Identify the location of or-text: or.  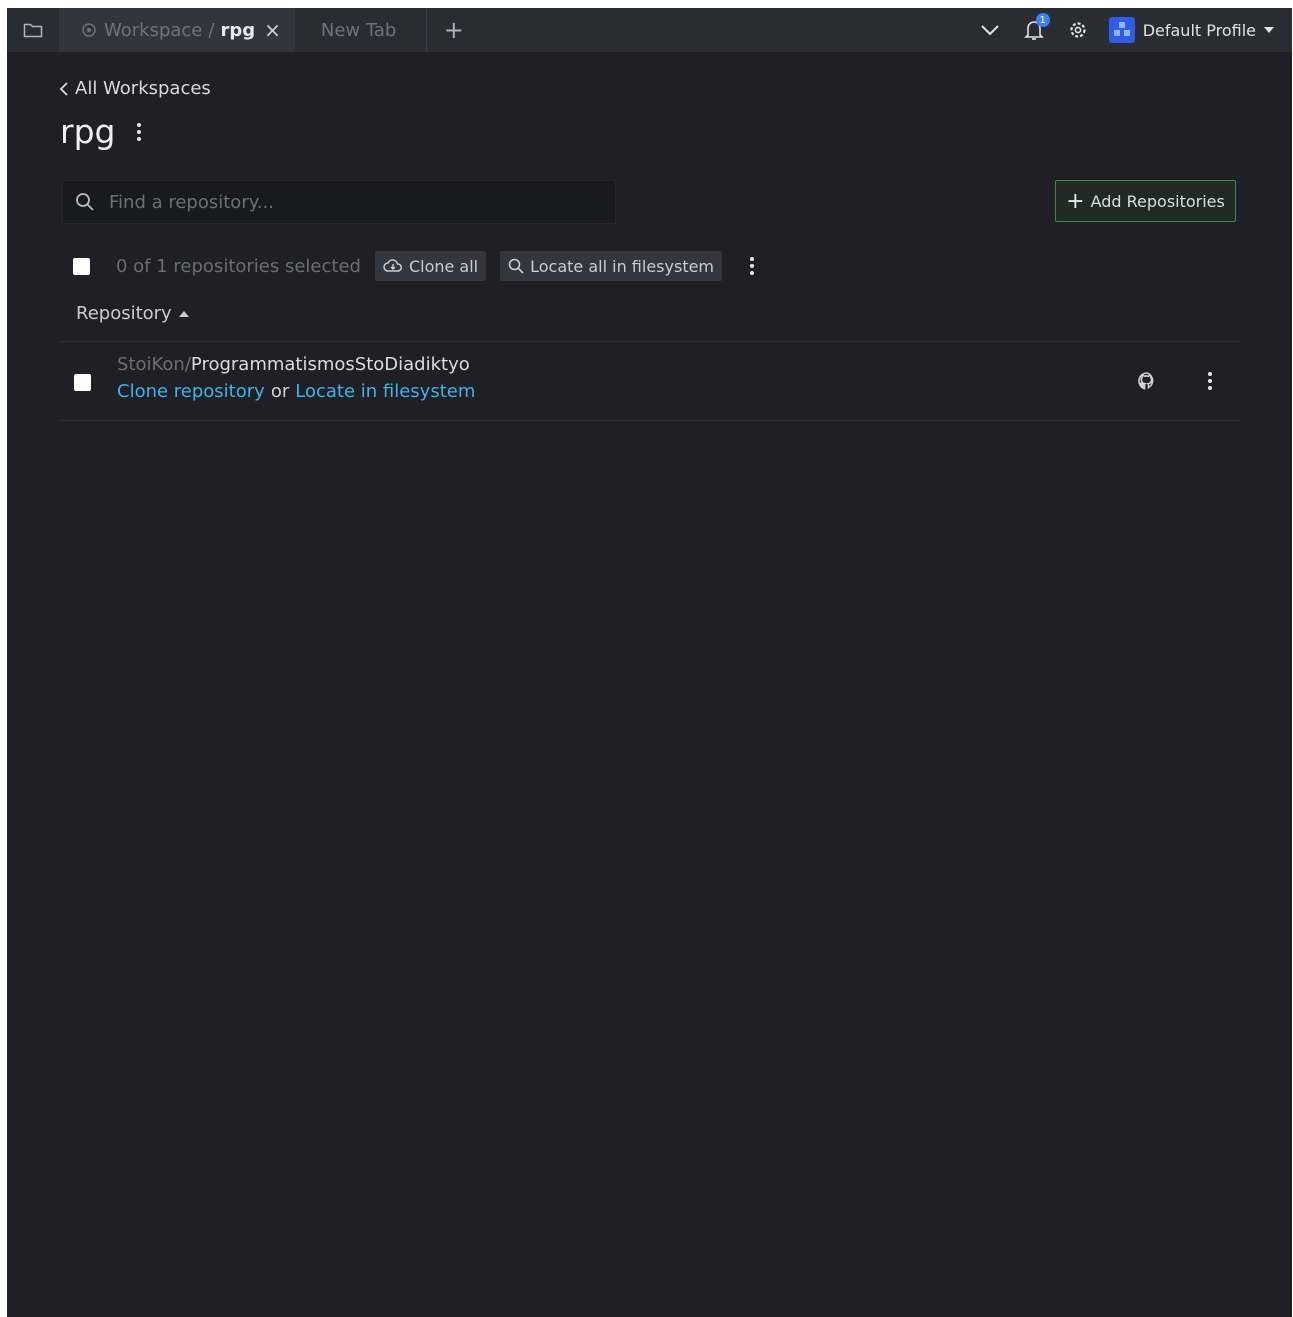
(280, 391).